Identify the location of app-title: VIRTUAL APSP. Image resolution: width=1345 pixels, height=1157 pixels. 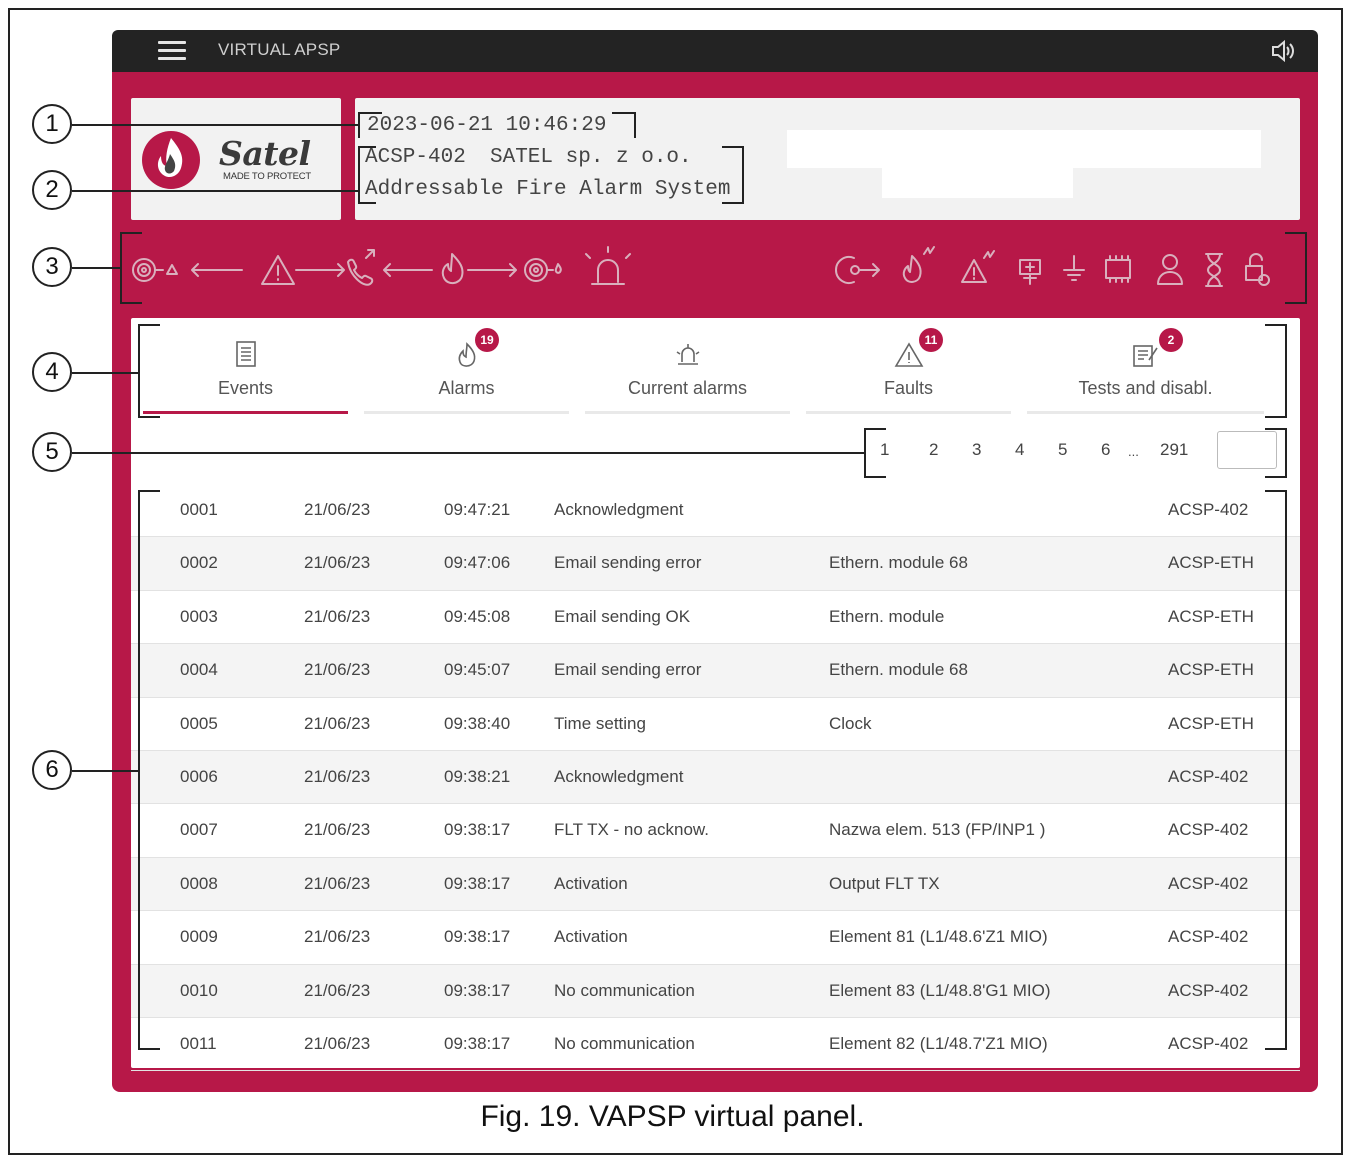
(279, 49).